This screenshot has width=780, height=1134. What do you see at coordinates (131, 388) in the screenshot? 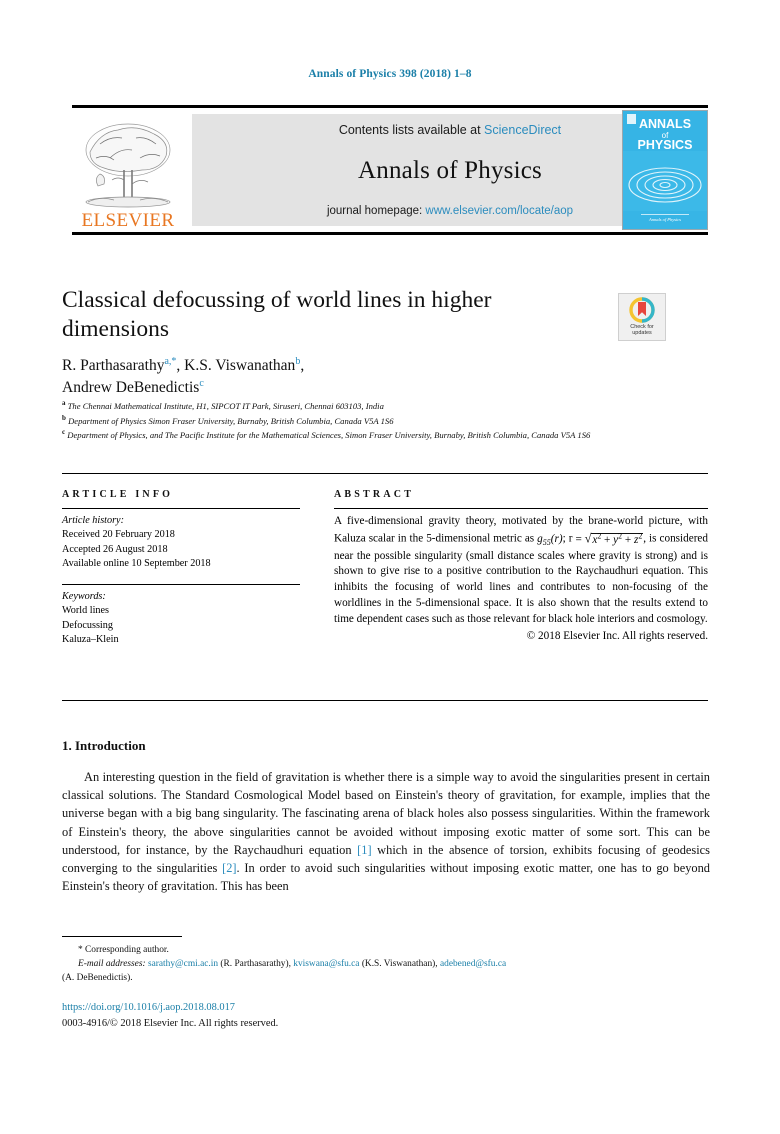
I see `author-3: Andrew DeBenedictis` at bounding box center [131, 388].